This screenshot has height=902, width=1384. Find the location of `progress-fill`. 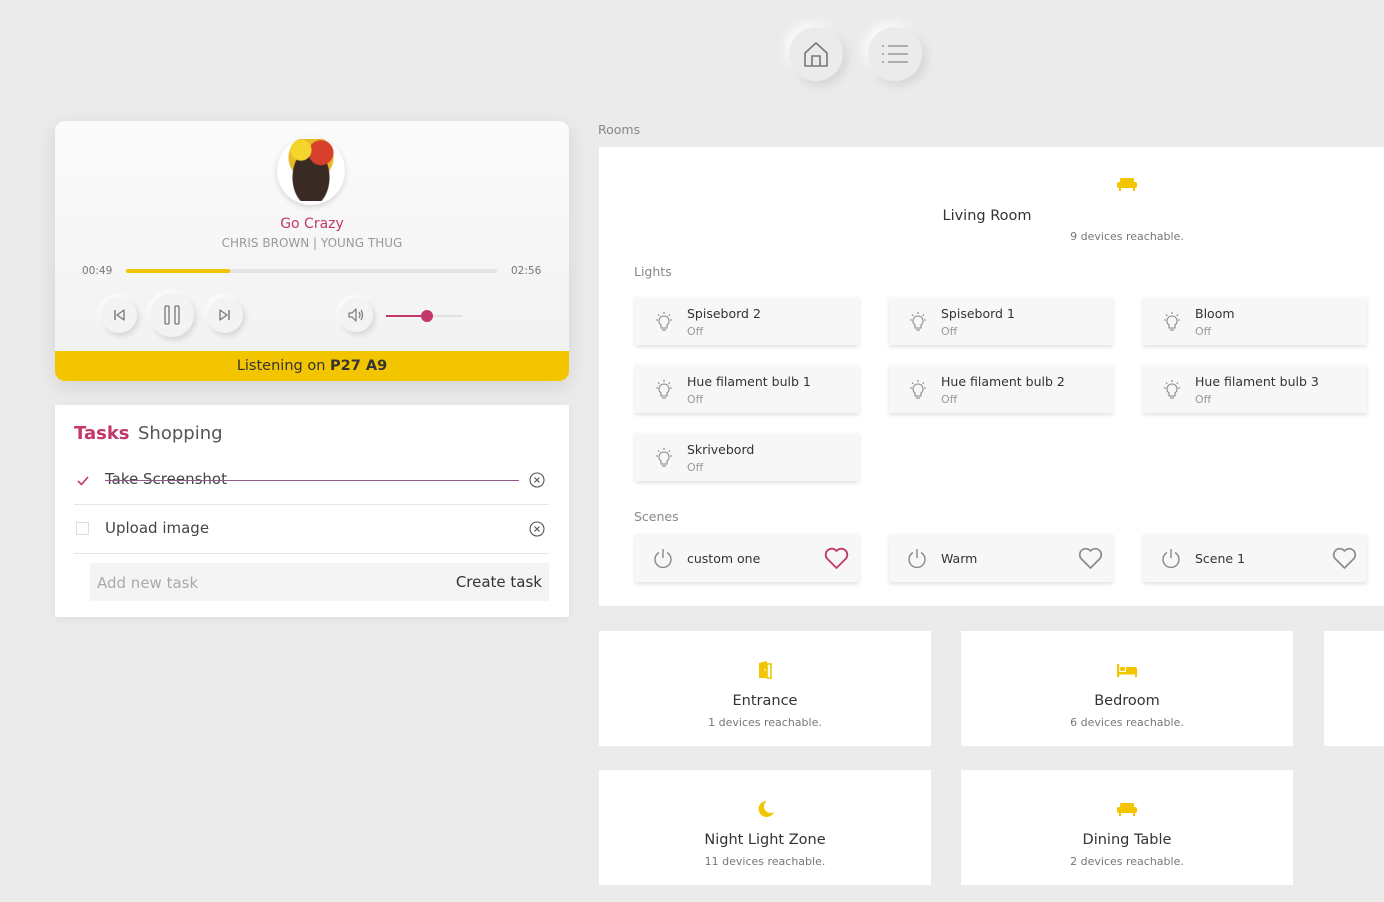

progress-fill is located at coordinates (178, 271).